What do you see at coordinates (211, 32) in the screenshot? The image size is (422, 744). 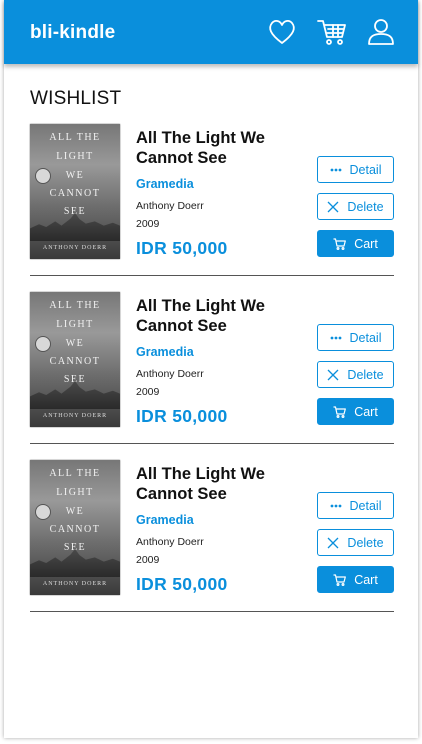 I see `top-bar: bli-kindle` at bounding box center [211, 32].